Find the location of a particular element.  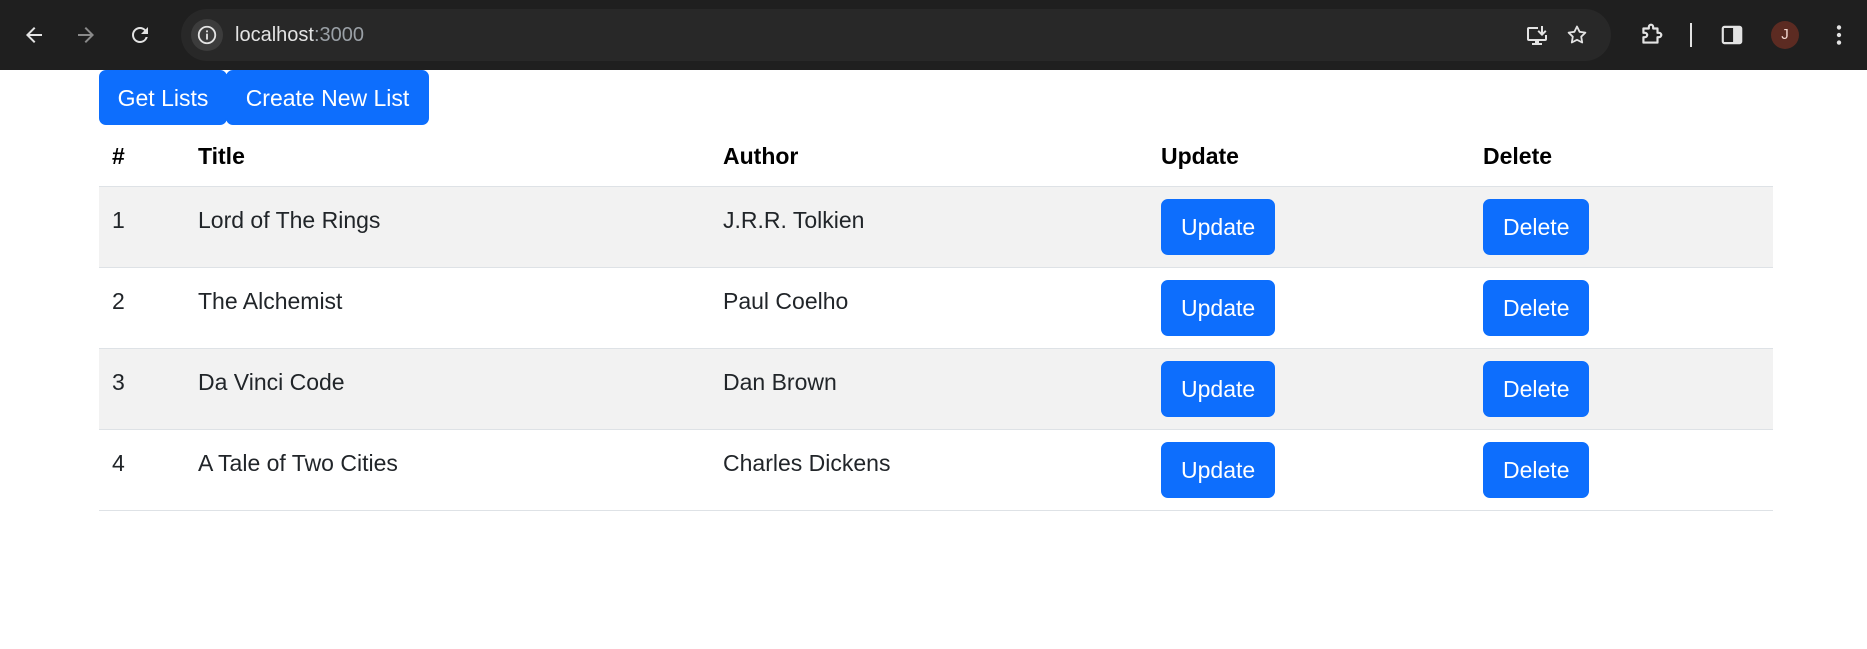

extensions-button is located at coordinates (1651, 35).